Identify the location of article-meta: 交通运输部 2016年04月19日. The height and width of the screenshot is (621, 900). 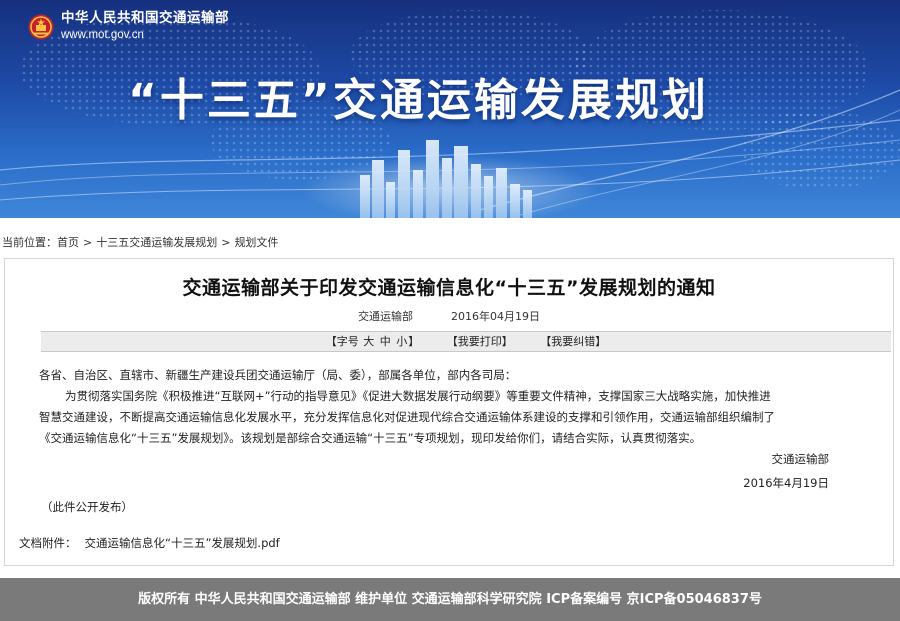
(449, 316).